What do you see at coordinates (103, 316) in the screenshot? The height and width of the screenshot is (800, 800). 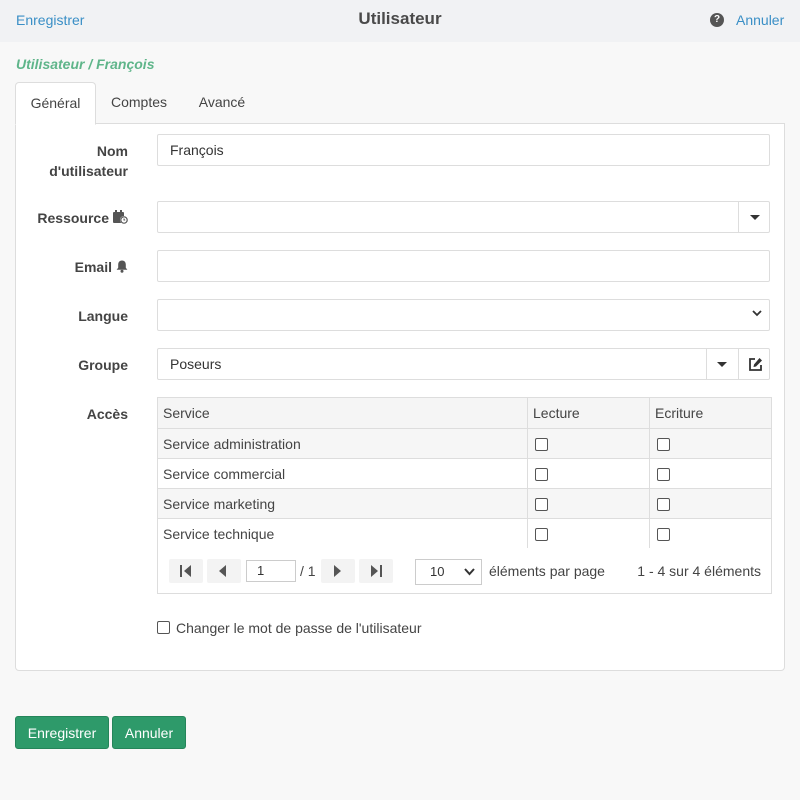 I see `language-label: Langue` at bounding box center [103, 316].